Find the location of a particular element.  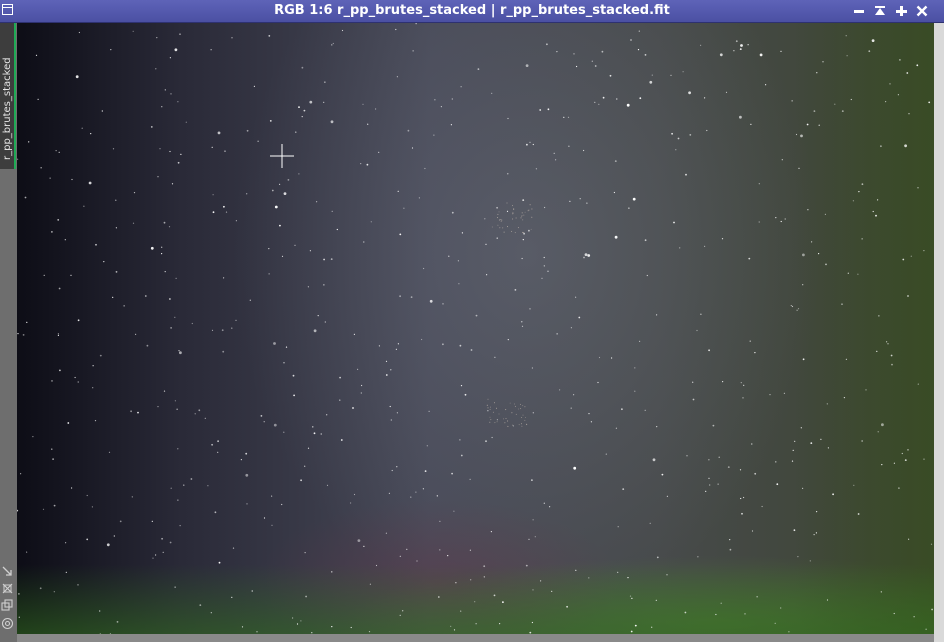

view-identifier-tab: r_pp_brutes_stacked is located at coordinates (8, 96).